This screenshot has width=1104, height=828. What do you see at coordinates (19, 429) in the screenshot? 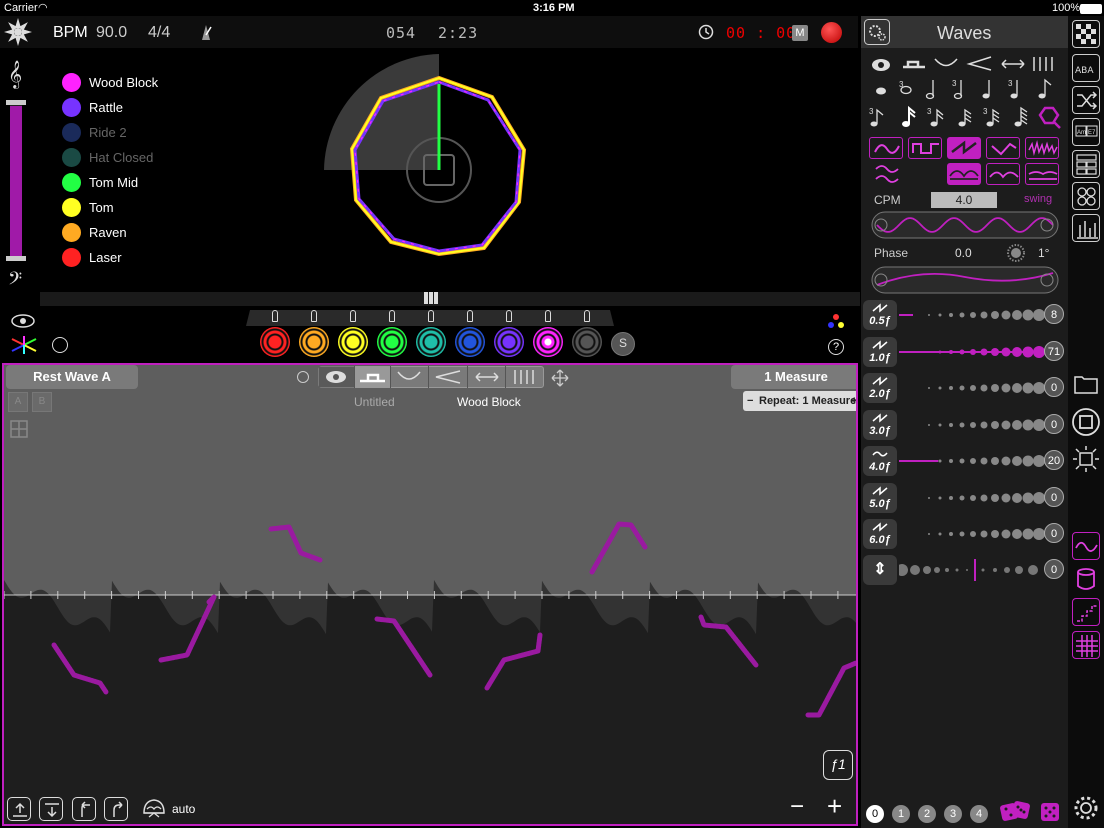
I see `grid-icon` at bounding box center [19, 429].